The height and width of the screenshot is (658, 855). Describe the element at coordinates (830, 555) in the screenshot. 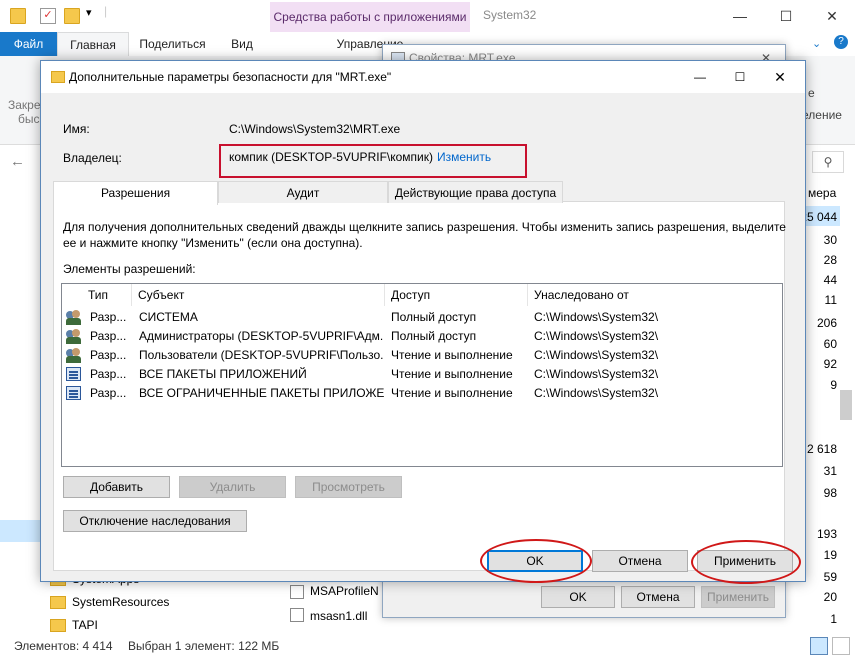

I see `size-value: 19` at that location.